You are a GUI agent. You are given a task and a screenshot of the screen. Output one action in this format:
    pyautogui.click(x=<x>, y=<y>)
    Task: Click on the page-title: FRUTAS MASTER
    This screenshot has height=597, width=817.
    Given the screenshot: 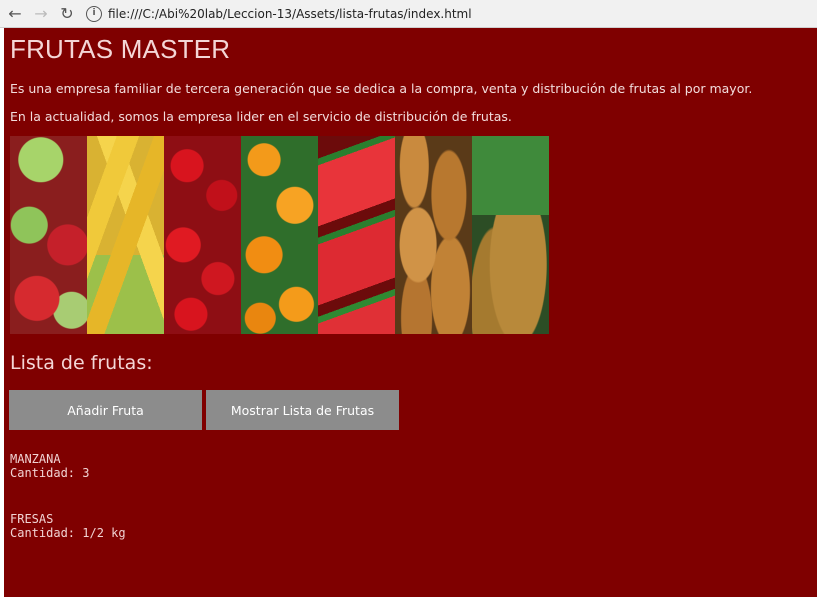 What is the action you would take?
    pyautogui.click(x=120, y=49)
    